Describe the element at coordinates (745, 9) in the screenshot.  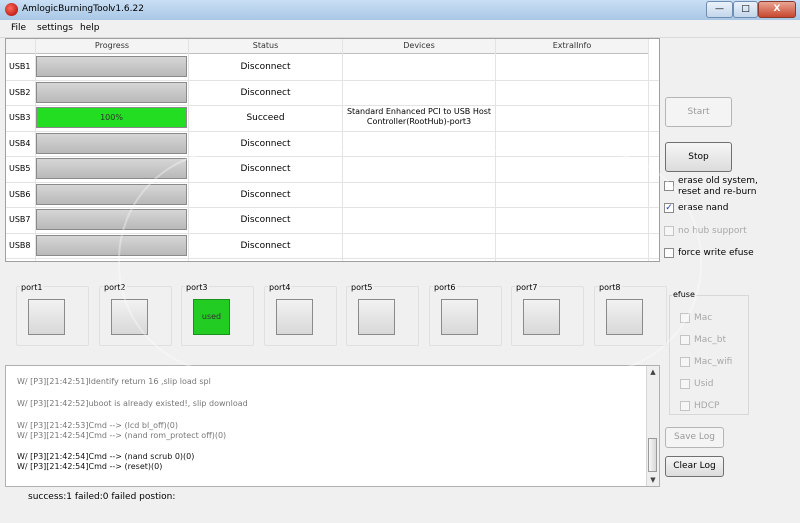
I see `maximize-button: □` at that location.